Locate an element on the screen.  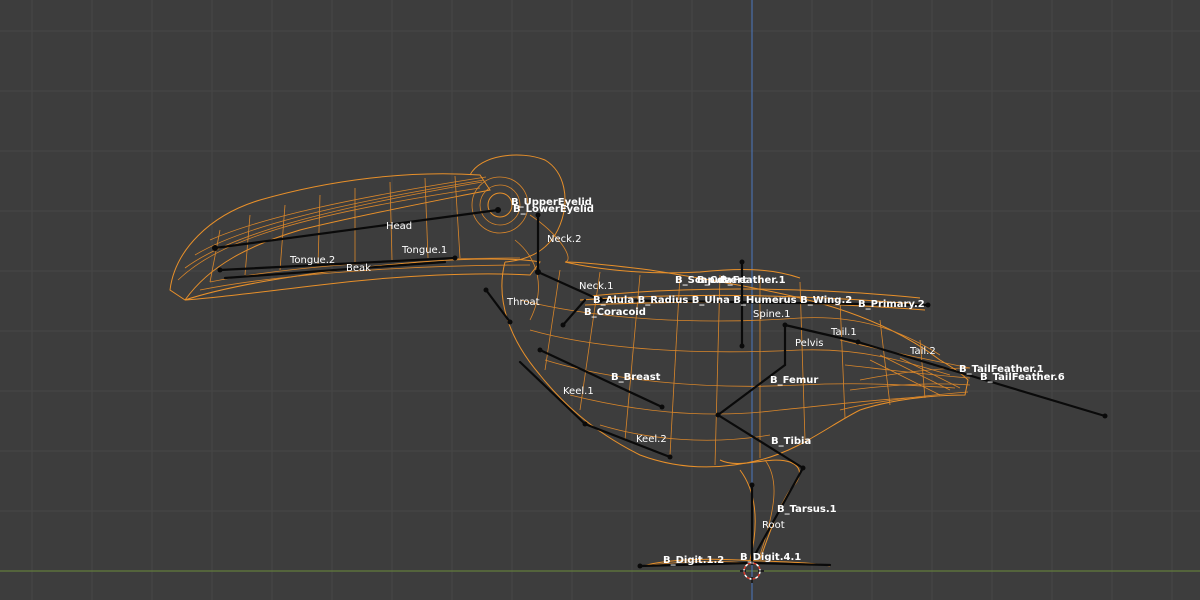
bone-label-feather-1: B_Feather.1 is located at coordinates (753, 280).